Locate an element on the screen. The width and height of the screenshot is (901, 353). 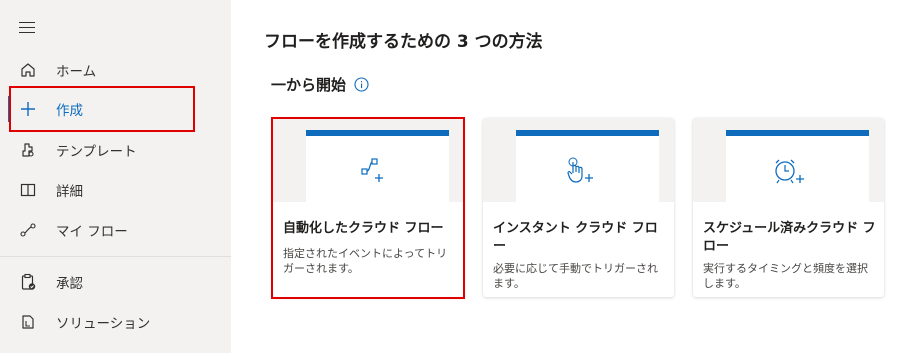
card-description: 指定されたイベントによってトリガーされます。 is located at coordinates (365, 261).